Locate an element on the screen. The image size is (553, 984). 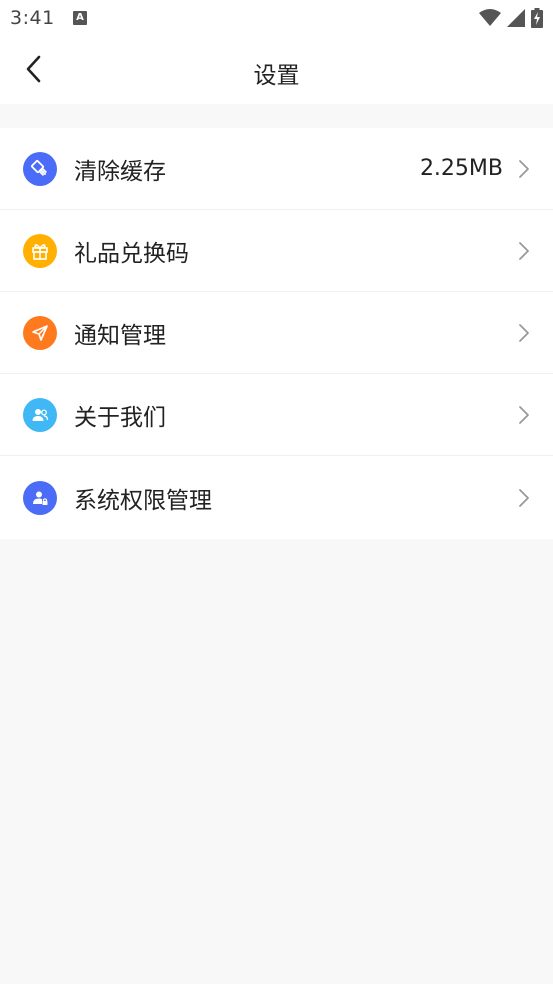
gift-icon is located at coordinates (40, 250).